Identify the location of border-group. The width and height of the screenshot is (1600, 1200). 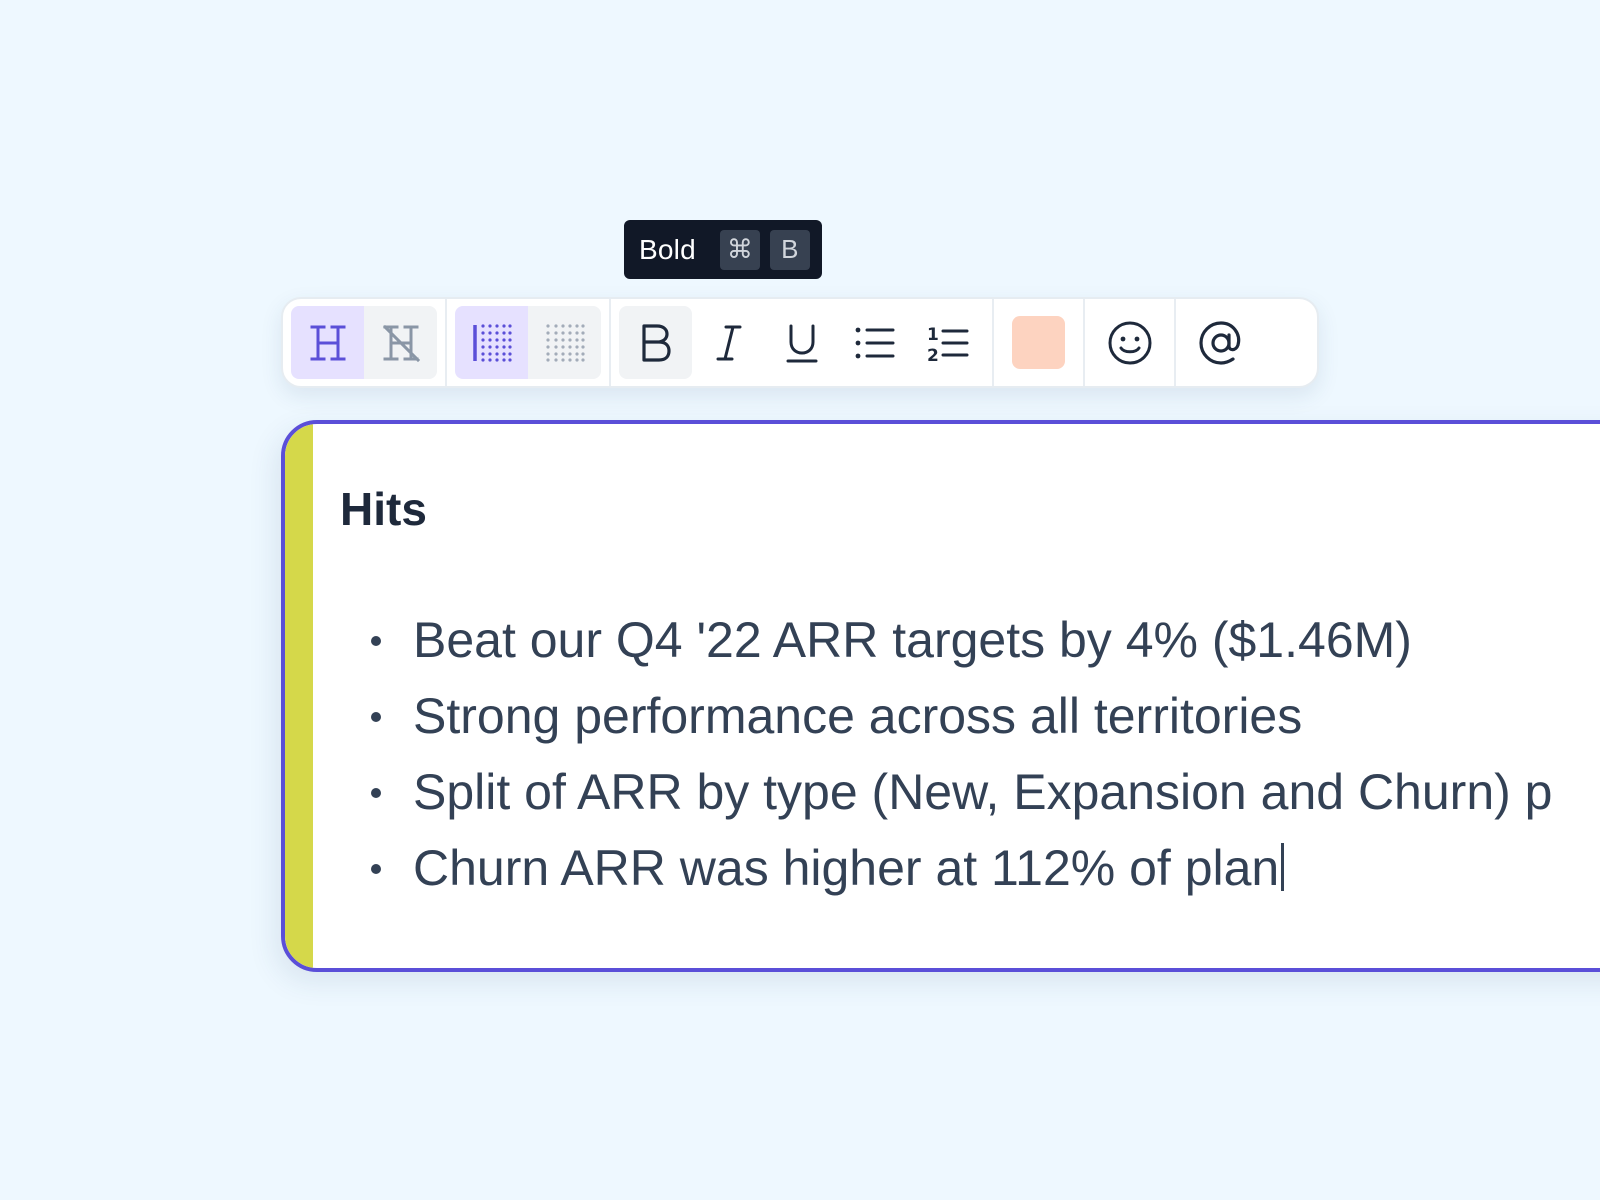
(529, 342).